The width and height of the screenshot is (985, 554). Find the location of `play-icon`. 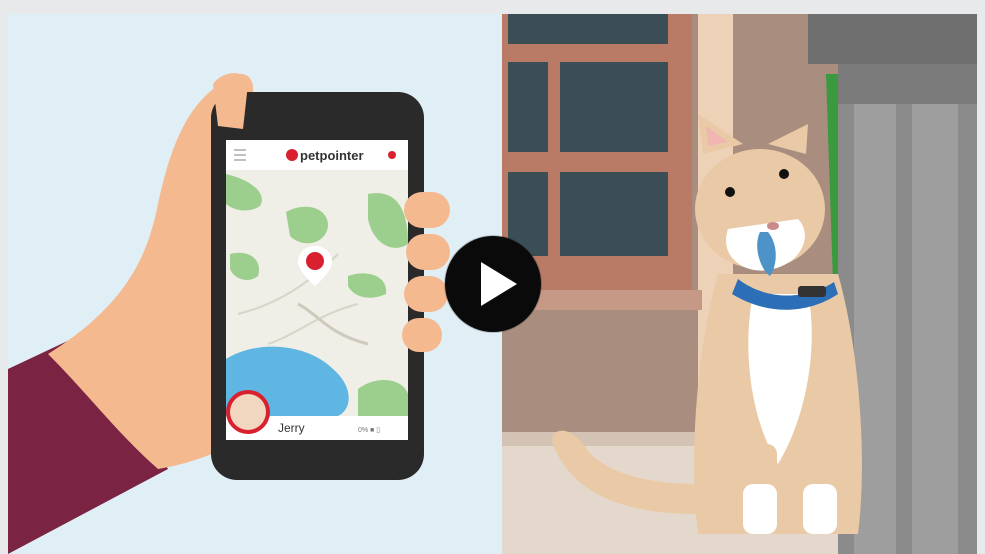

play-icon is located at coordinates (499, 284).